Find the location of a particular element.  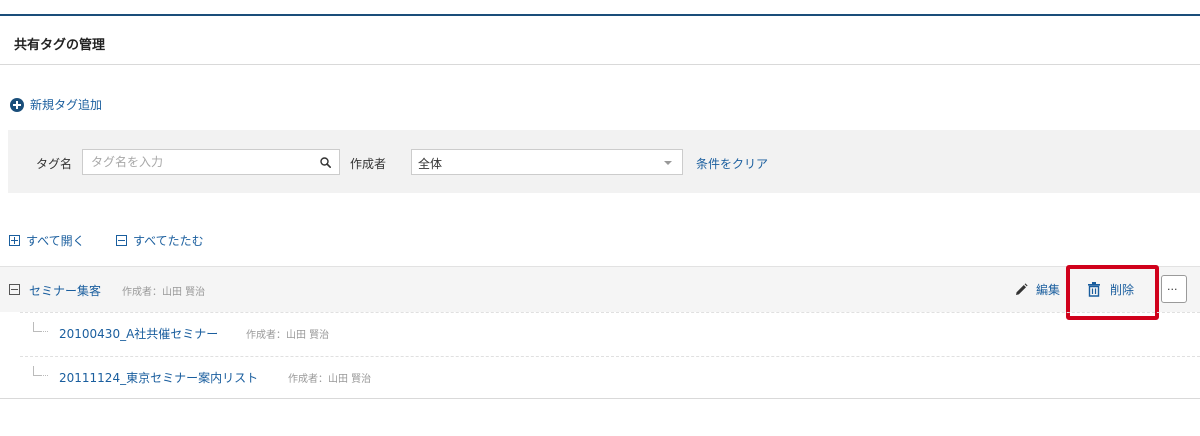

add-tag-label: 新規タグ追加 is located at coordinates (66, 105).